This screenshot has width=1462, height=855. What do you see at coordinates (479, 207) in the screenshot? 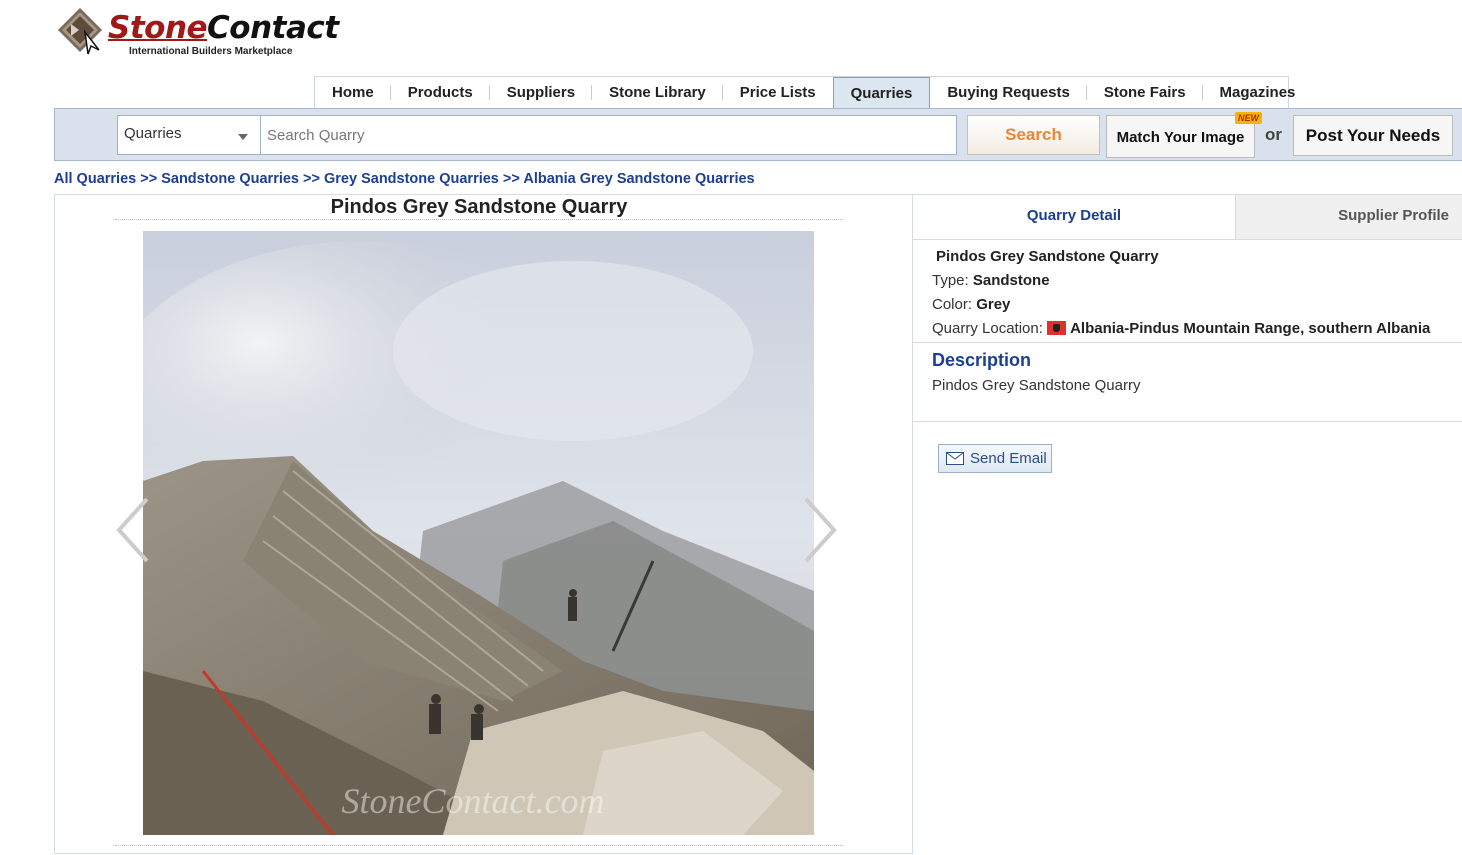
I see `page-title: Pindos Grey Sandstone Quarry` at bounding box center [479, 207].